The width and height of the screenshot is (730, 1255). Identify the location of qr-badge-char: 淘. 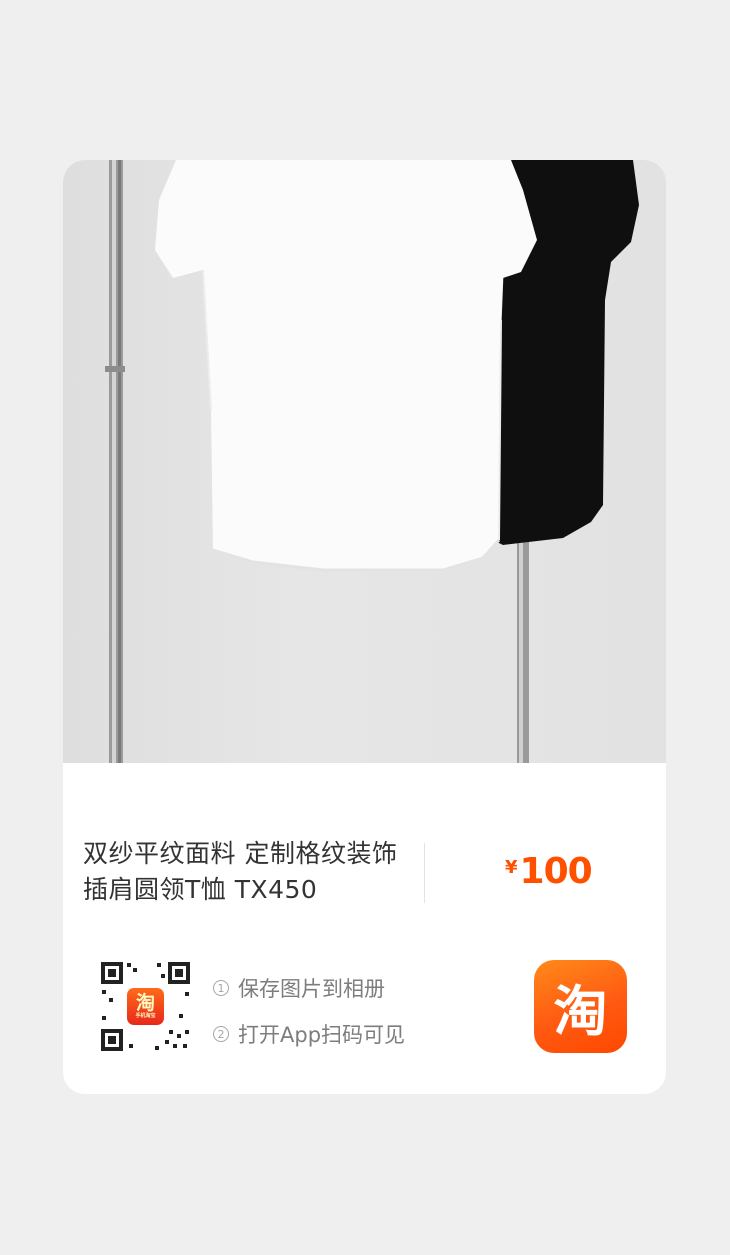
(145, 1003).